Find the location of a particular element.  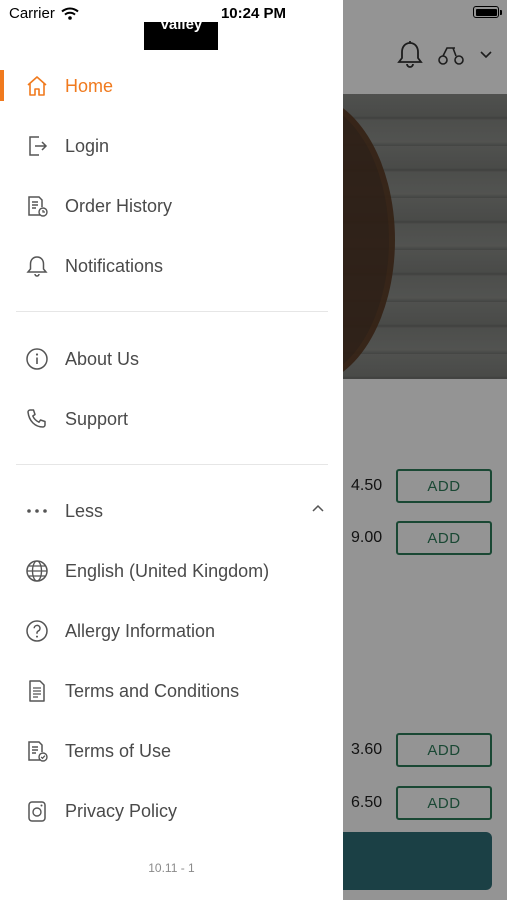

status-bar: Carrier 10:24 PM is located at coordinates (253, 14).